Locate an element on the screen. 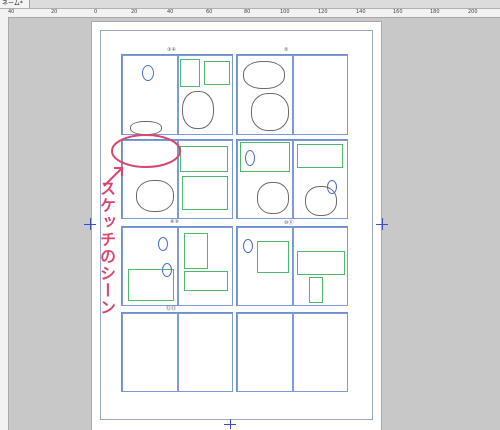 This screenshot has width=500, height=430. ruler-label: 0 is located at coordinates (96, 12).